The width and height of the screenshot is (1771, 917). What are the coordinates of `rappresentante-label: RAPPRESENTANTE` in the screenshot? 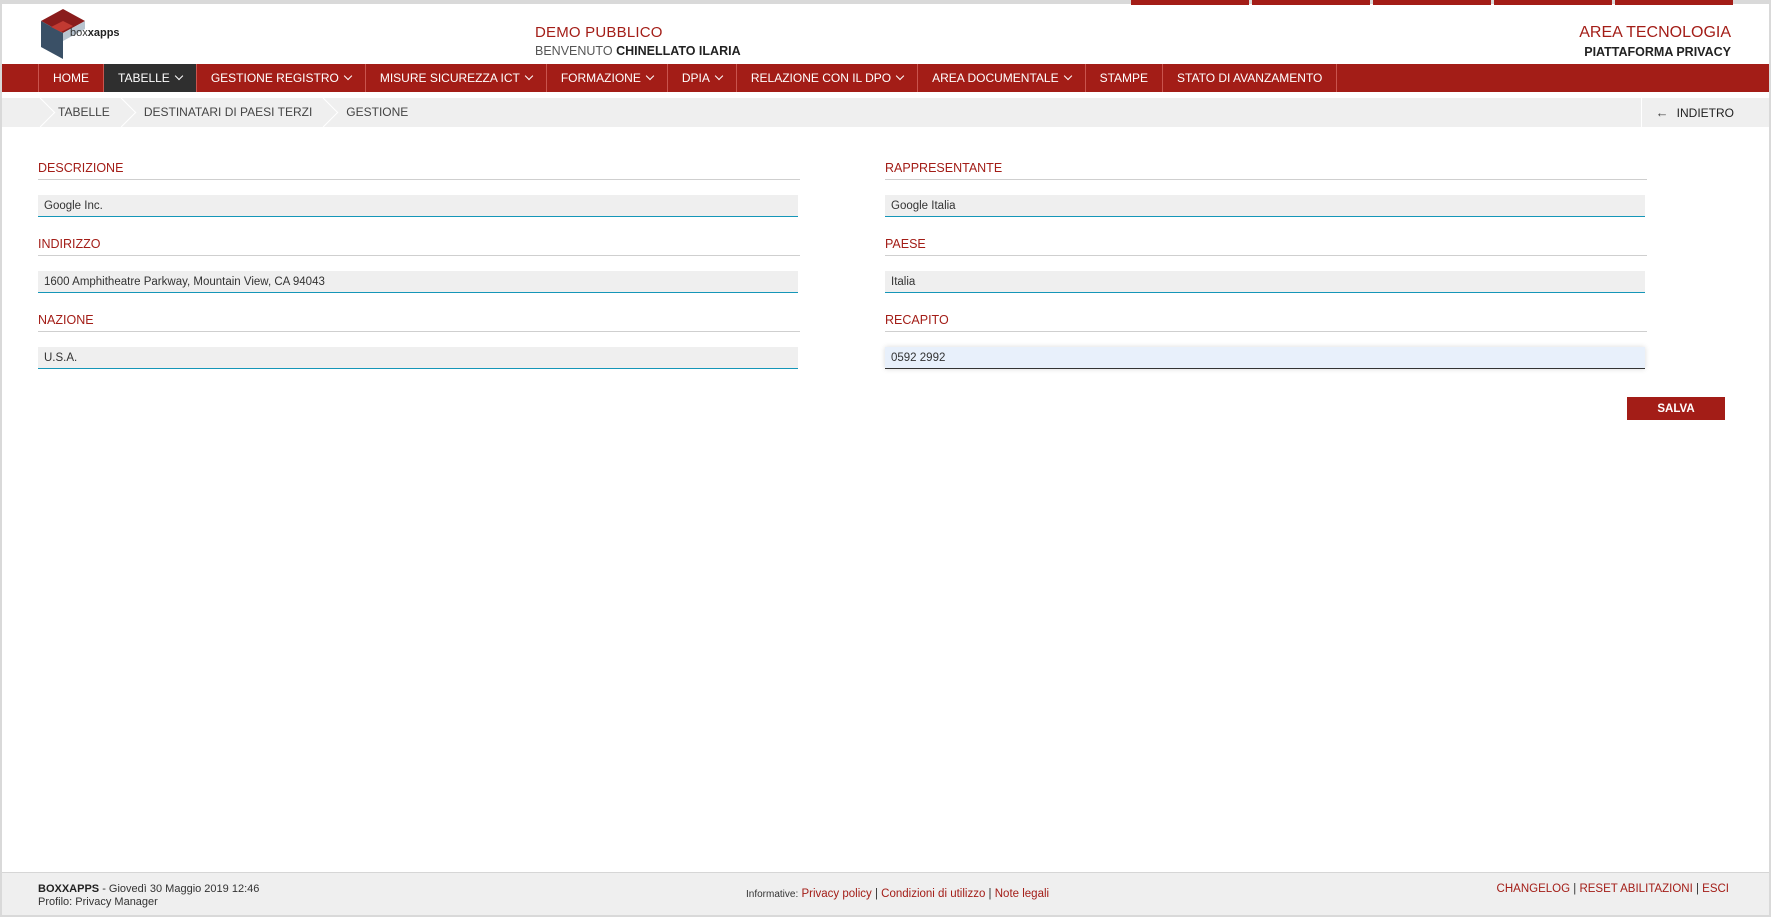 It's located at (1266, 170).